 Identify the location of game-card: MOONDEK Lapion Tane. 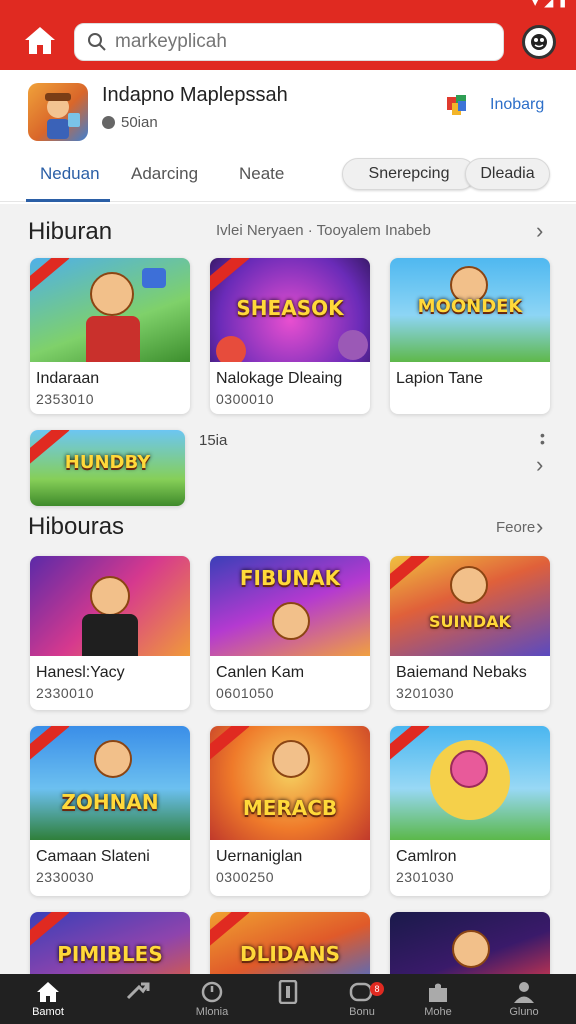
(470, 336).